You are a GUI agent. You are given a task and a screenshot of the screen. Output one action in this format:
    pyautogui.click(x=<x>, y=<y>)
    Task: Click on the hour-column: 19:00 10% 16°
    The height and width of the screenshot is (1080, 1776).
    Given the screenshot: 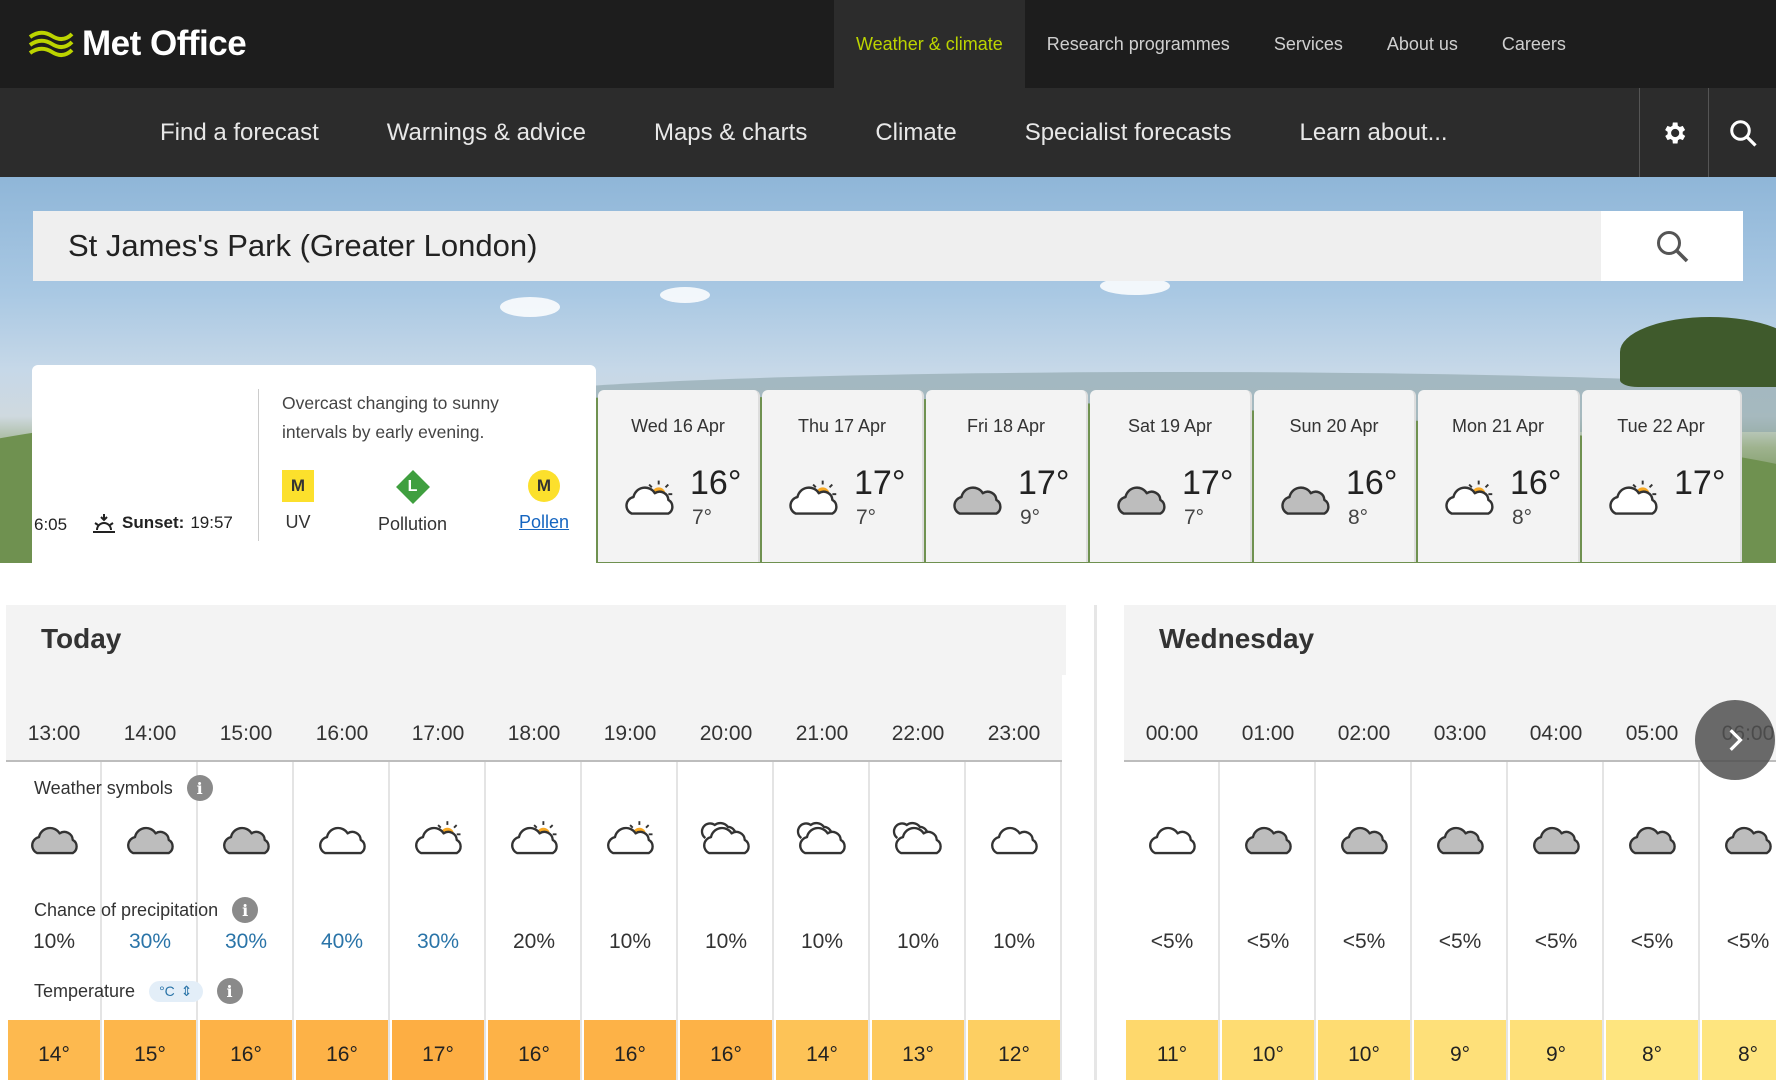 What is the action you would take?
    pyautogui.click(x=630, y=877)
    